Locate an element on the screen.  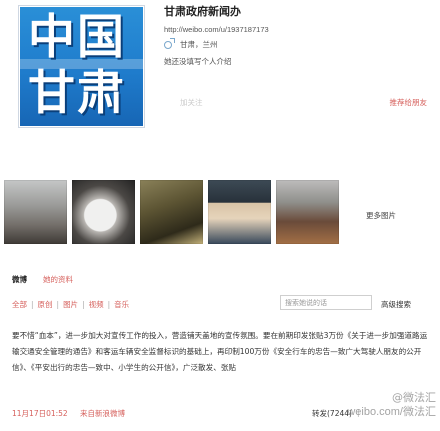
avatar-image: 中国甘肃 is located at coordinates (81, 66).